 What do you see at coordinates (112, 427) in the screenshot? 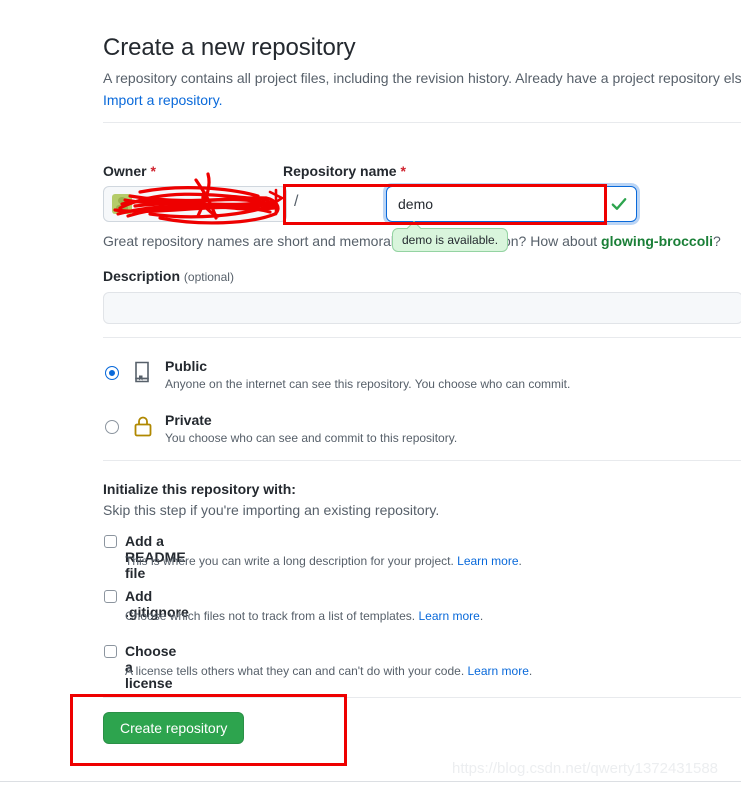
I see `visibility-radio-private` at bounding box center [112, 427].